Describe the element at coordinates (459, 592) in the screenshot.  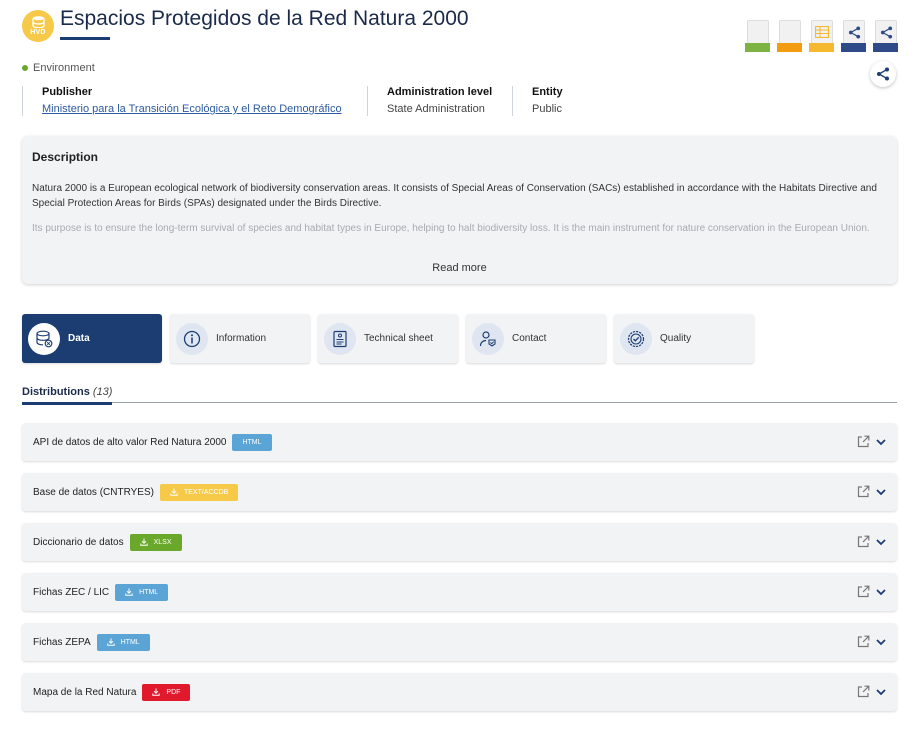
I see `distribution-row: Fichas ZEC / LIC HTML` at that location.